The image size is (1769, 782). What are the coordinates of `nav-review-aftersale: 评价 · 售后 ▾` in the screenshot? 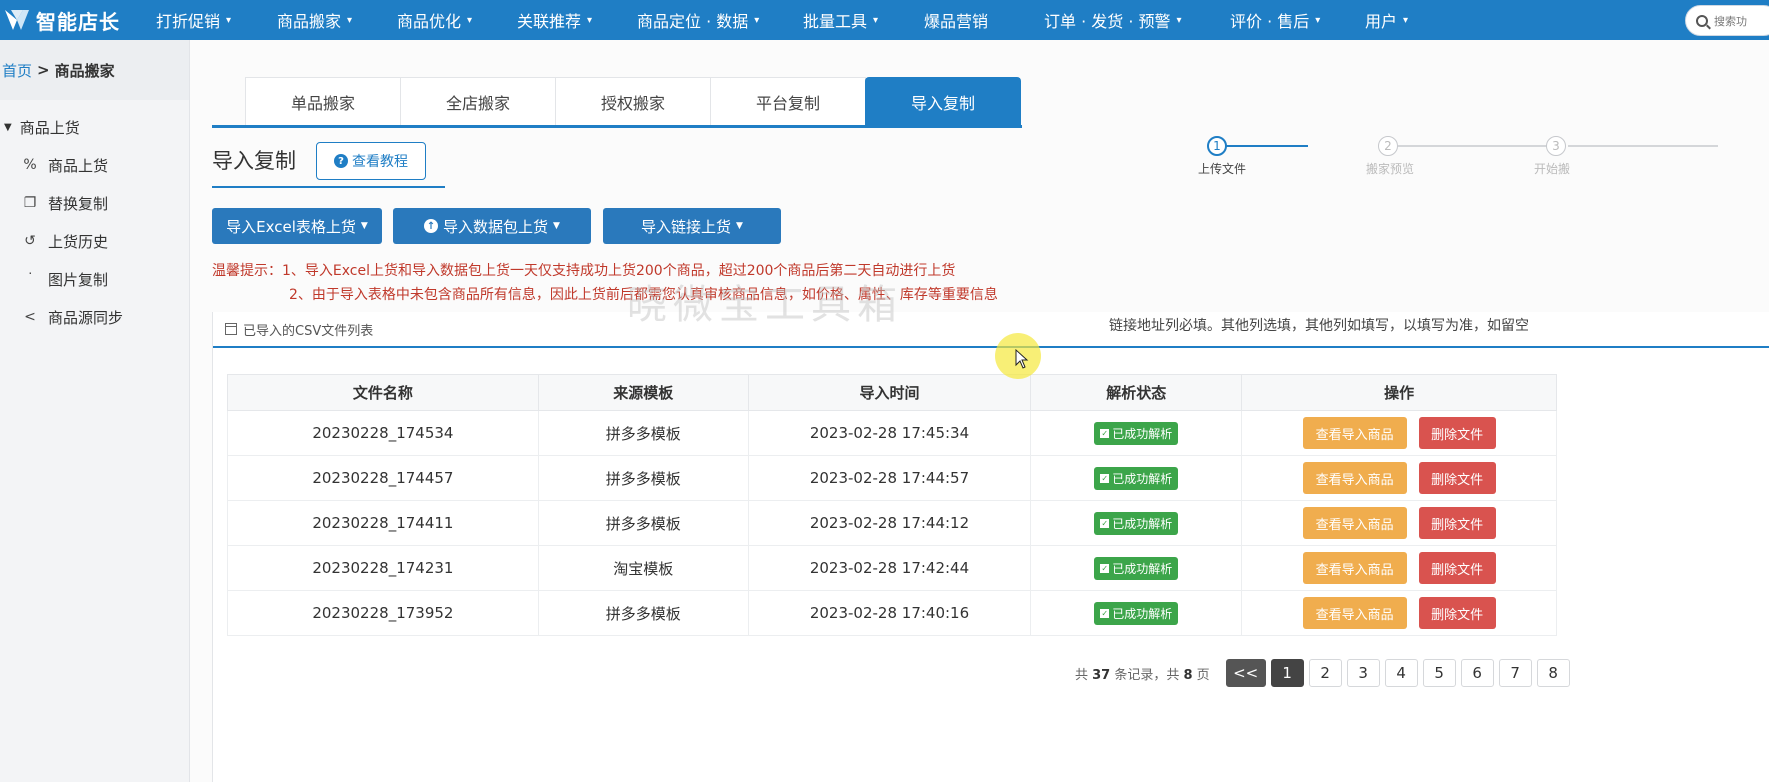 It's located at (1275, 20).